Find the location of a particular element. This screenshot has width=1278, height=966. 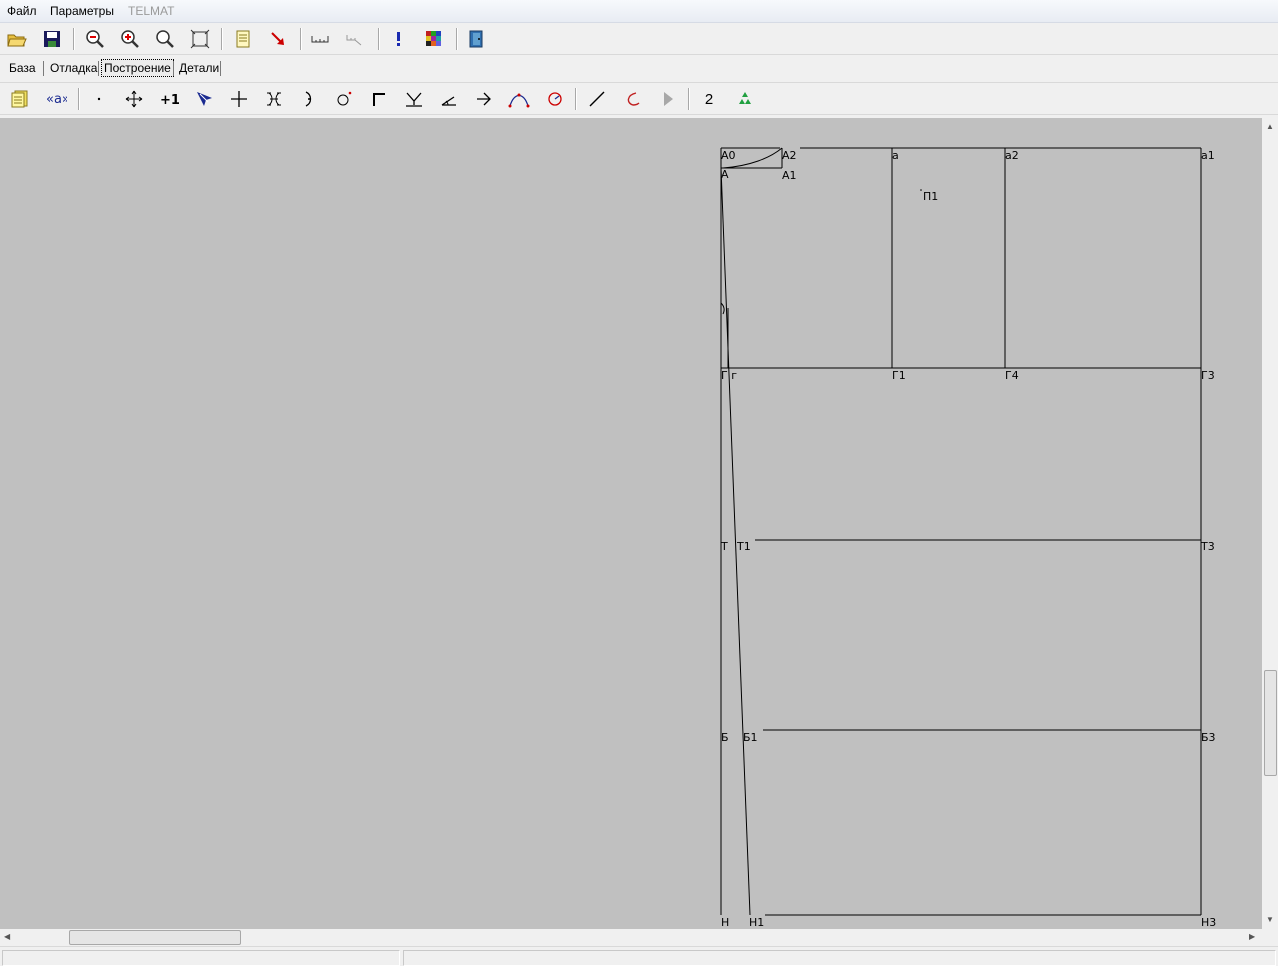

zoom-button is located at coordinates (165, 39).